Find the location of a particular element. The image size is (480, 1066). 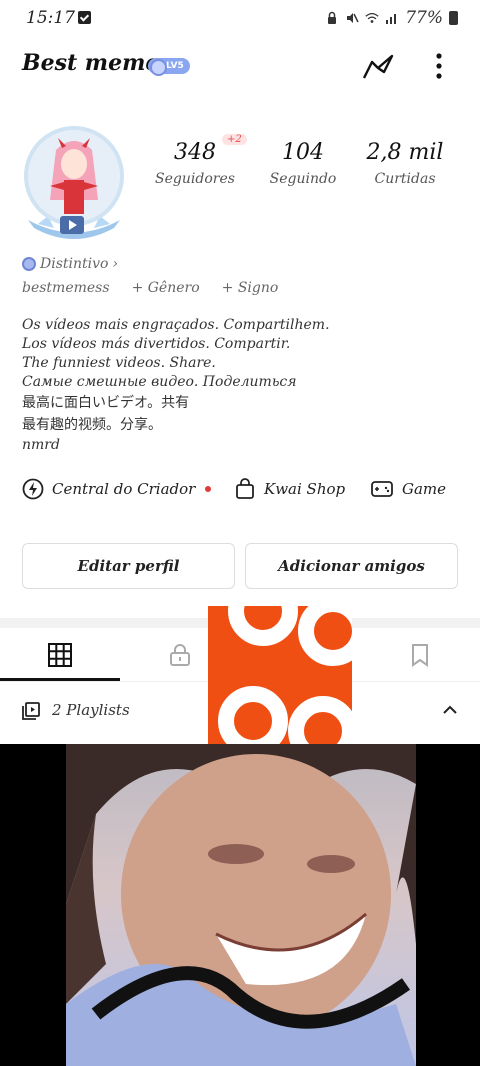

new-followers-badge: +2 is located at coordinates (234, 139).